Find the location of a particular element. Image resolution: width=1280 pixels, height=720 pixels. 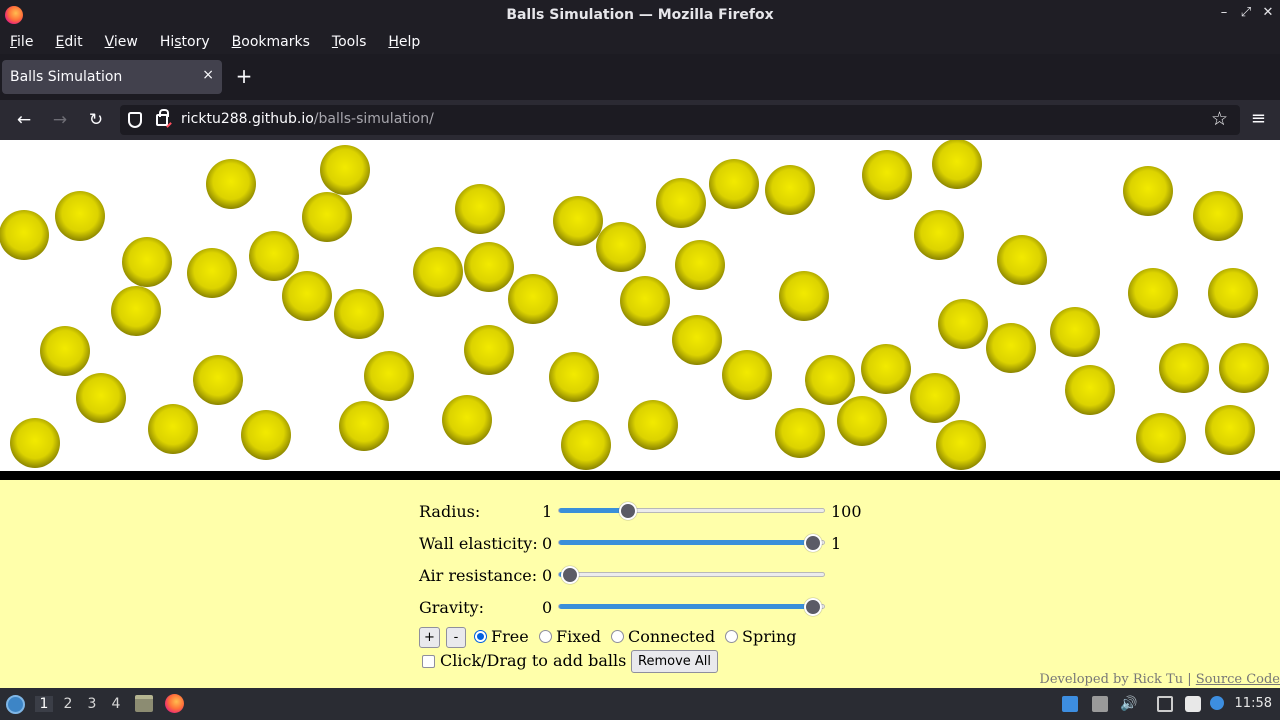

click-drag-label: Click/Drag to add balls is located at coordinates (533, 660).